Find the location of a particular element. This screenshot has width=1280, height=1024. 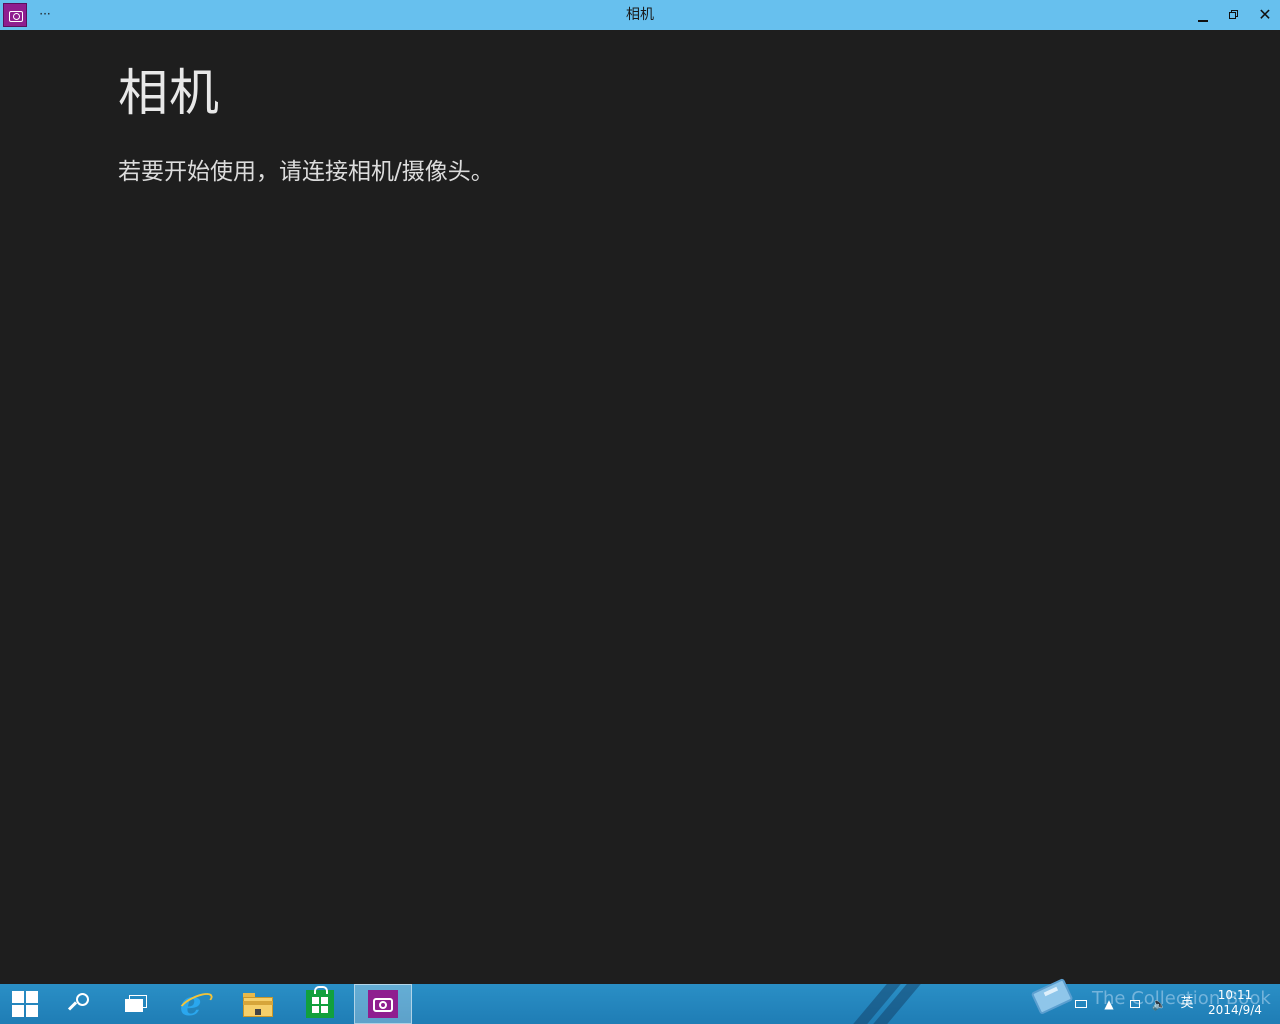

title-bar: ··· 相机 ✕ is located at coordinates (640, 15).